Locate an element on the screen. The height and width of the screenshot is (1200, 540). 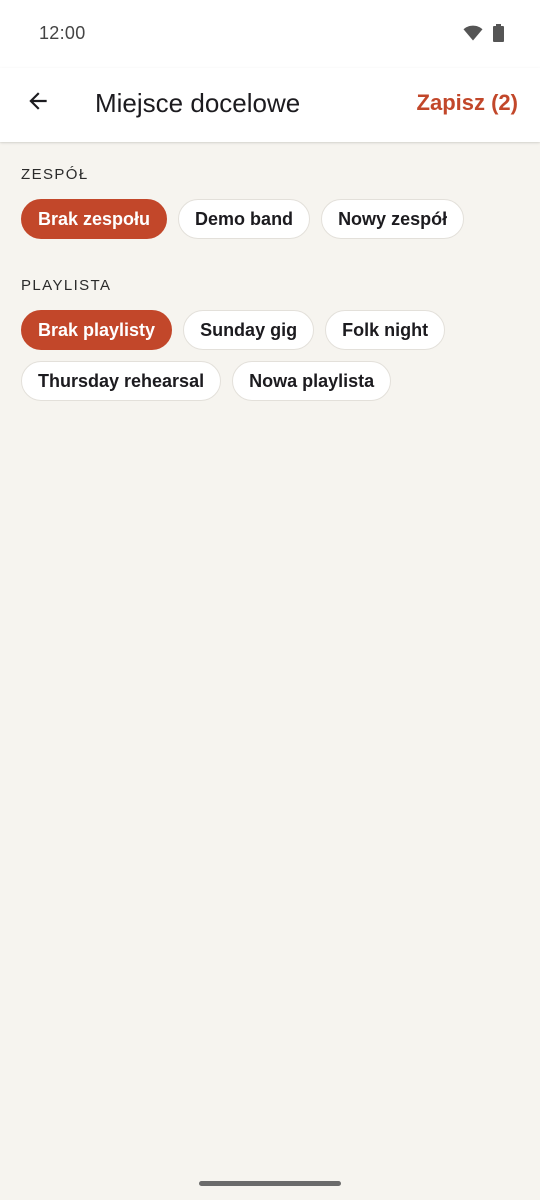
wifi-icon is located at coordinates (473, 35).